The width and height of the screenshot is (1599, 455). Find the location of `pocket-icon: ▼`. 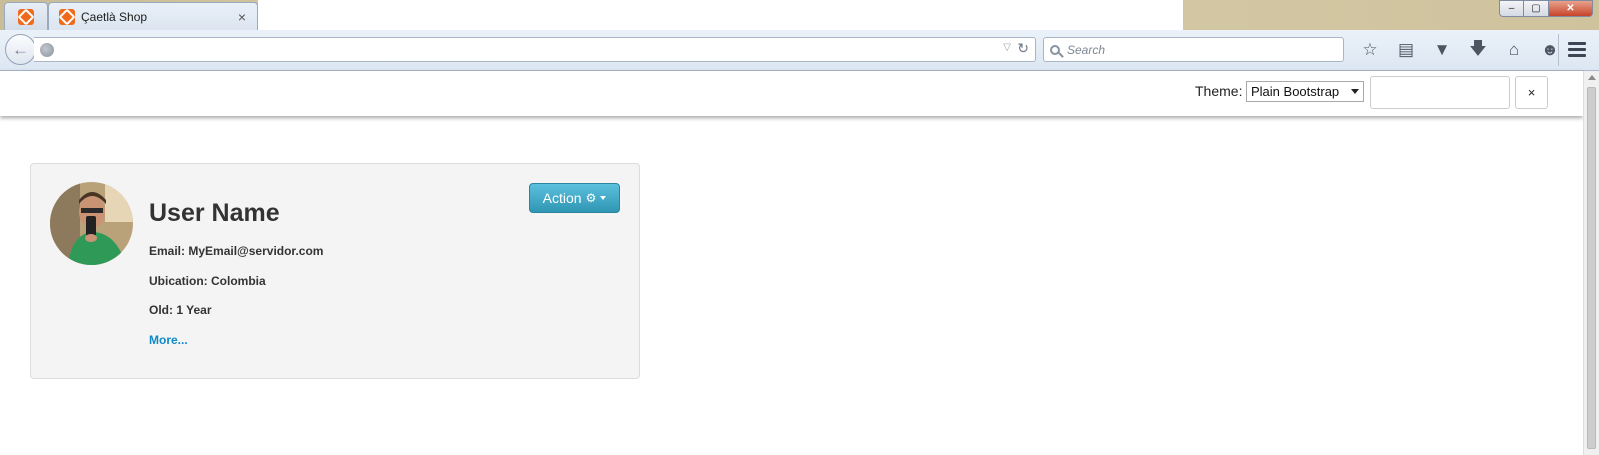

pocket-icon: ▼ is located at coordinates (1442, 50).